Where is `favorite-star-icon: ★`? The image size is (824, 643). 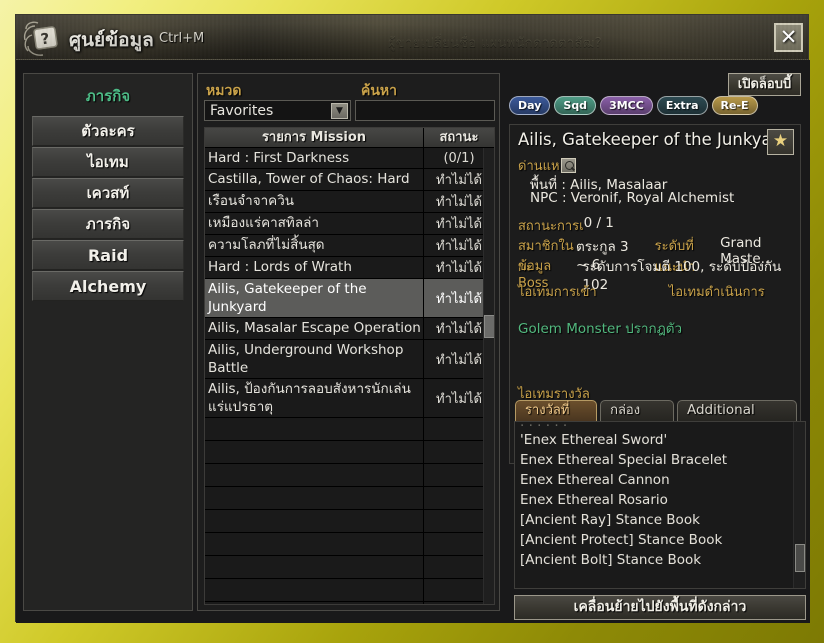
favorite-star-icon: ★ is located at coordinates (780, 142).